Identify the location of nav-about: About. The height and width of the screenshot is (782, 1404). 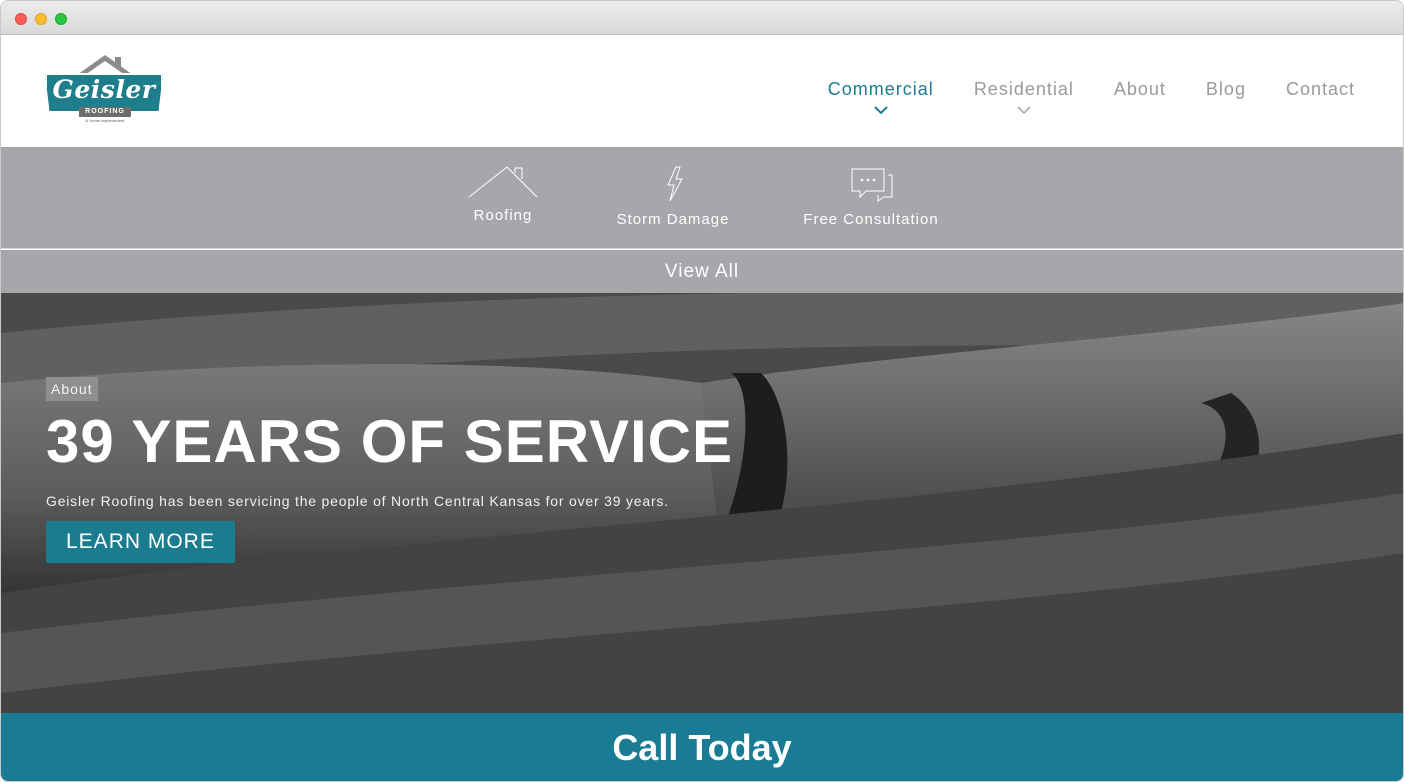
(1140, 97).